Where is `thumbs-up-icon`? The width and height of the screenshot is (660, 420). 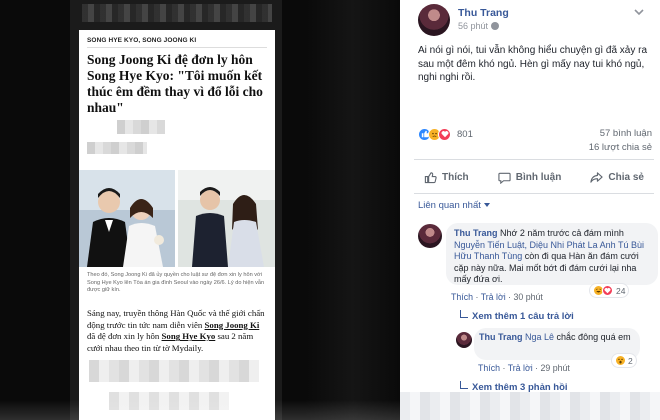 thumbs-up-icon is located at coordinates (430, 177).